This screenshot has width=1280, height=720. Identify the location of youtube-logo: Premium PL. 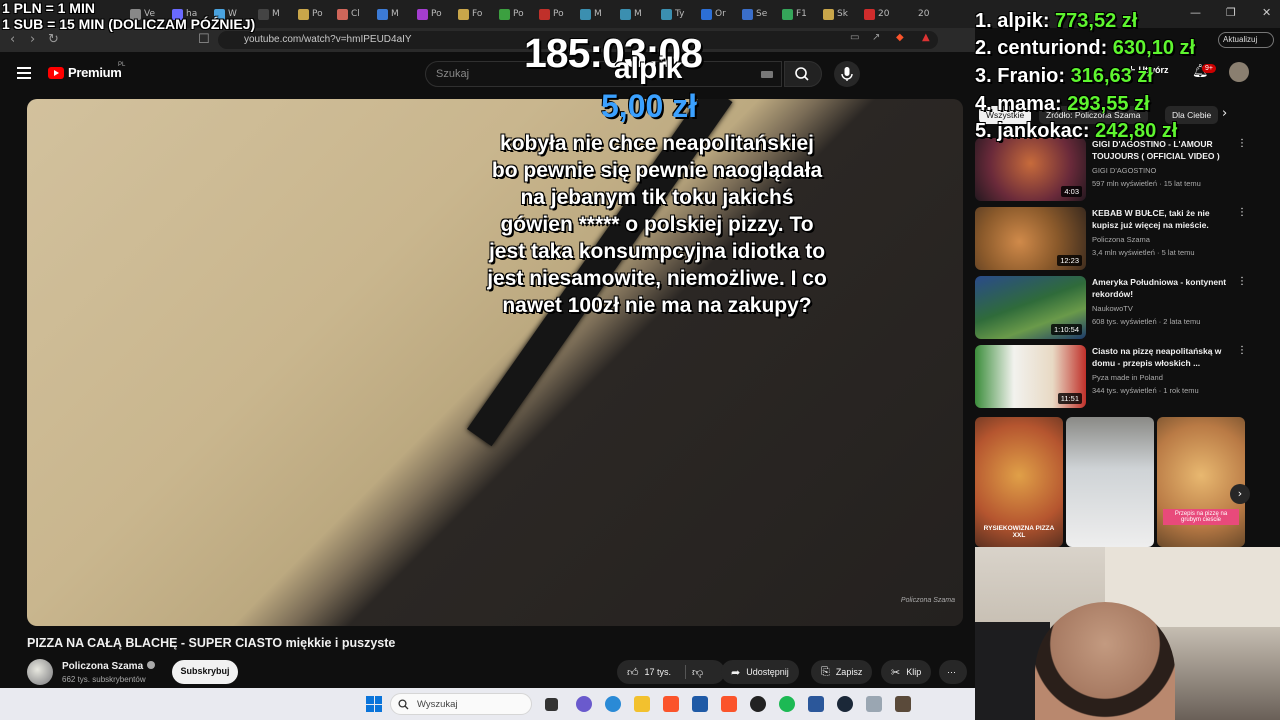
(86, 71).